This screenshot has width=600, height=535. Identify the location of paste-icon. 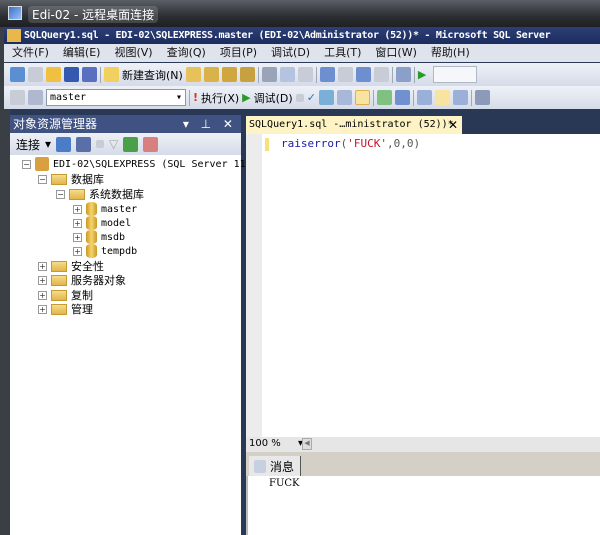
(305, 74).